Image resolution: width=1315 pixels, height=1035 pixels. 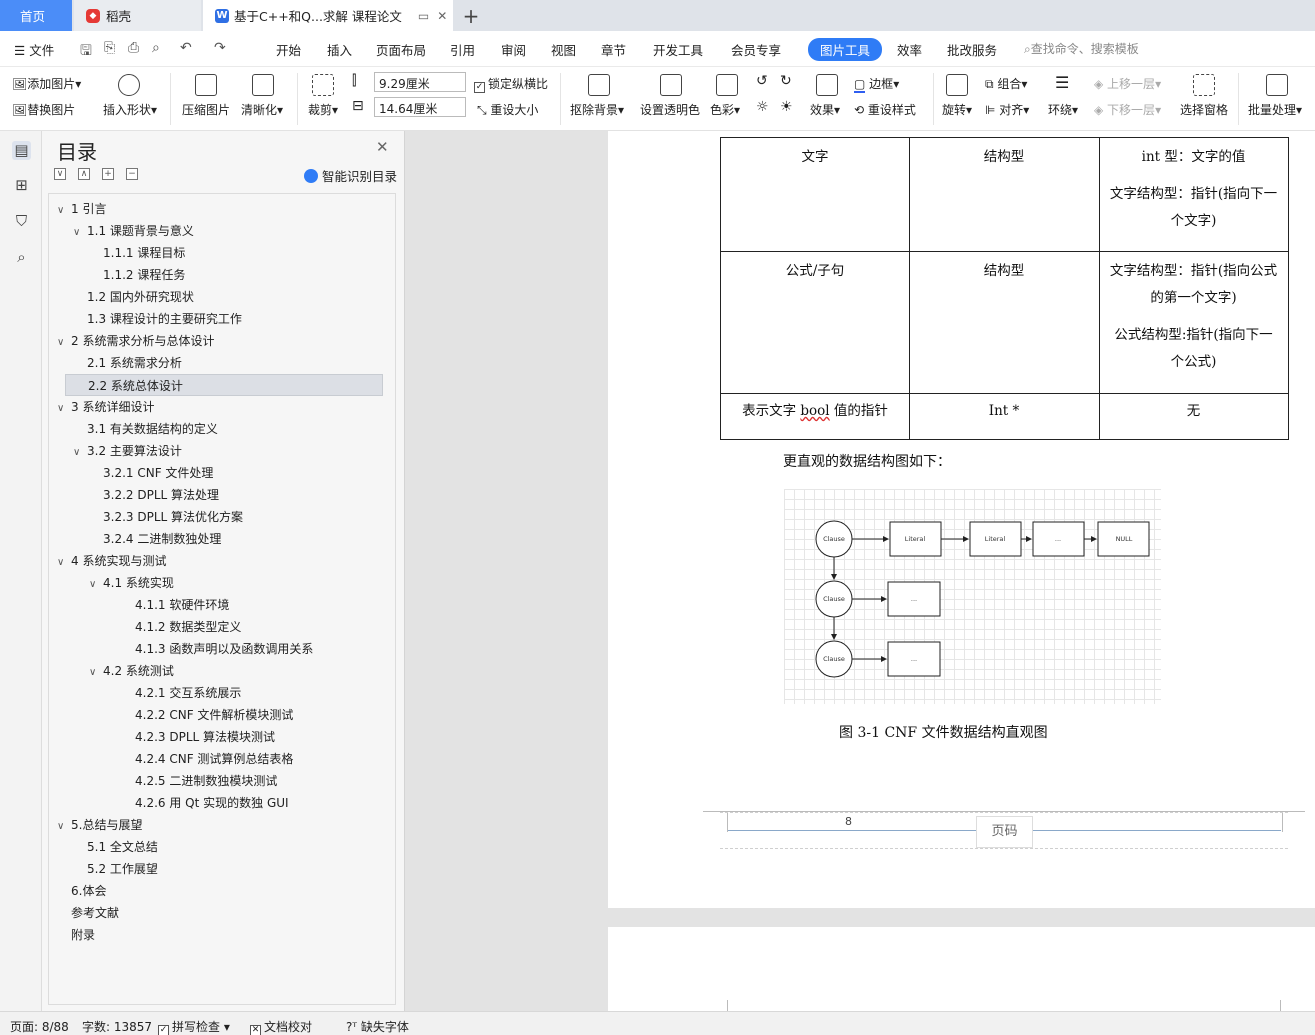 I want to click on toc-item: 4.2.1 交互系统展示, so click(x=181, y=693).